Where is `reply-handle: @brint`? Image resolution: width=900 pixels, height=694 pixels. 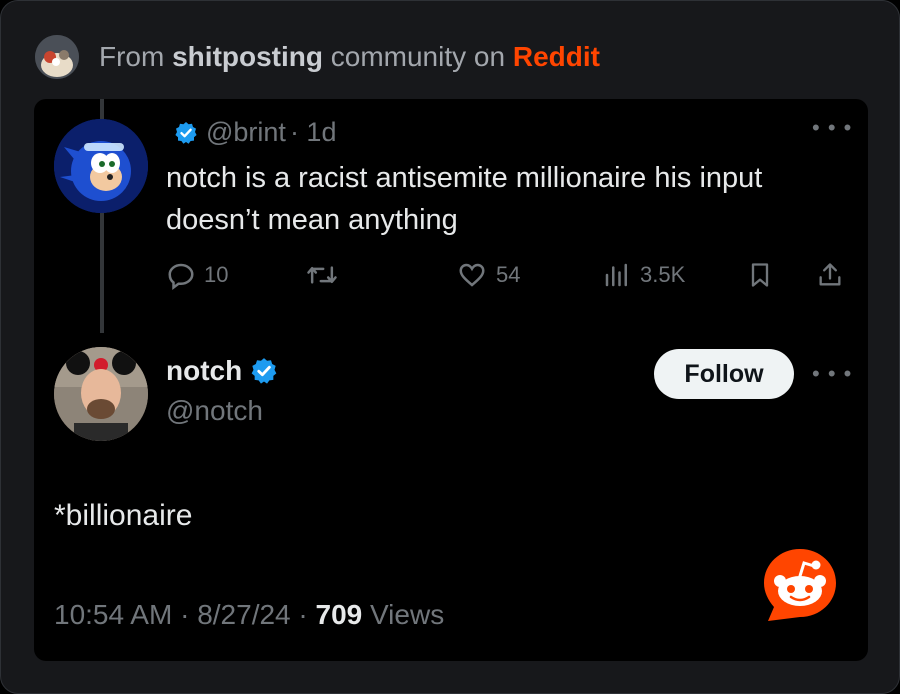 reply-handle: @brint is located at coordinates (246, 132).